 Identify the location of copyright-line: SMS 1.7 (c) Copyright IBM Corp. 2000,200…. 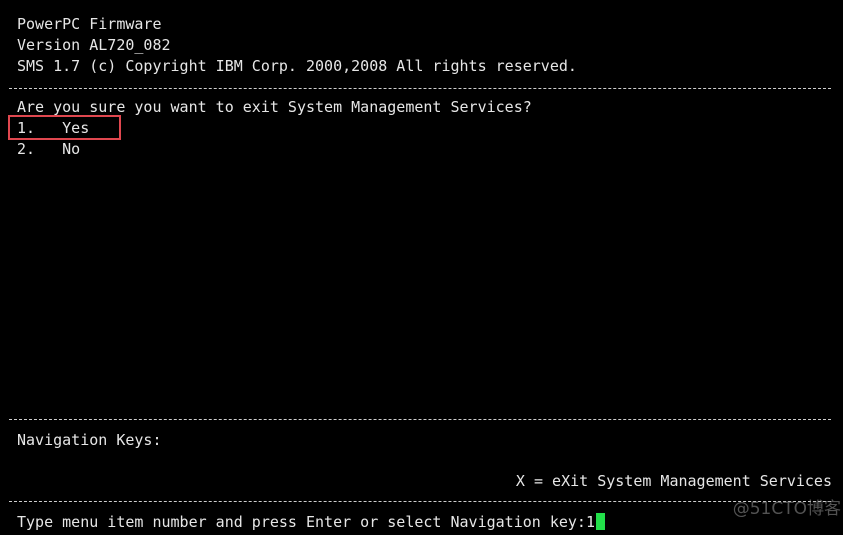
(297, 66).